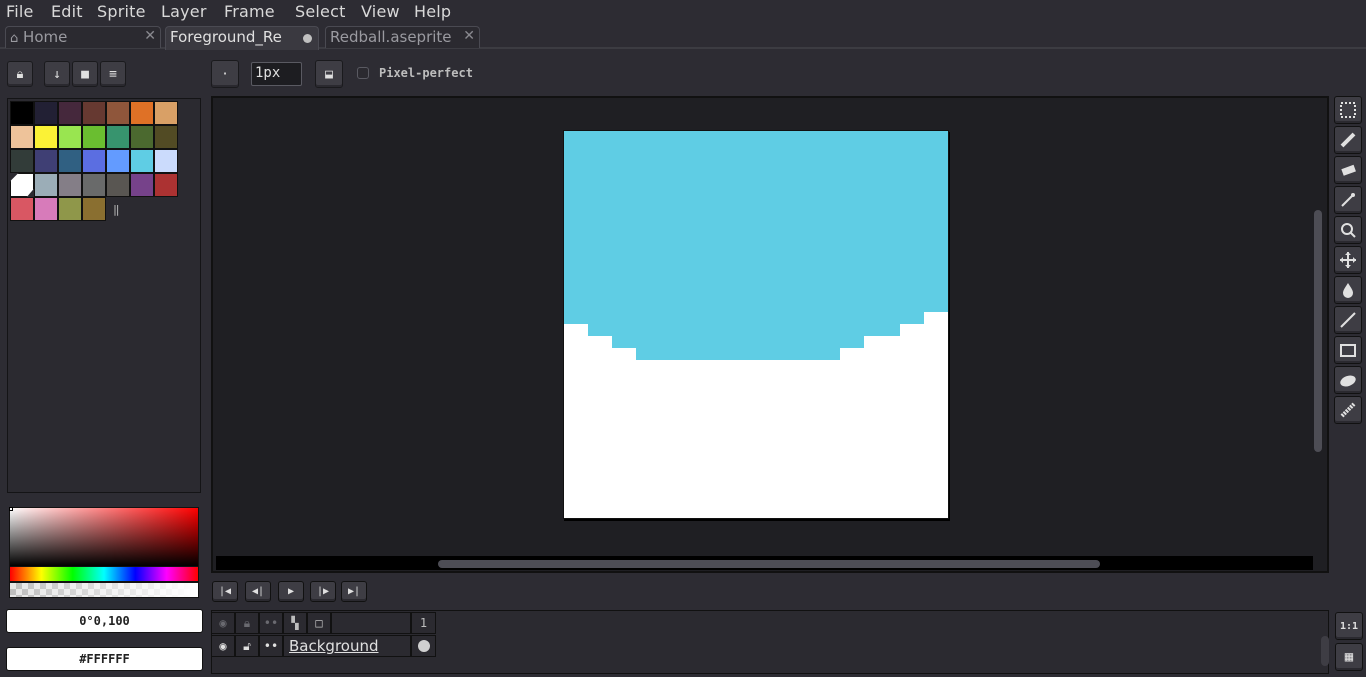  What do you see at coordinates (1348, 350) in the screenshot?
I see `rectangle-tool-button` at bounding box center [1348, 350].